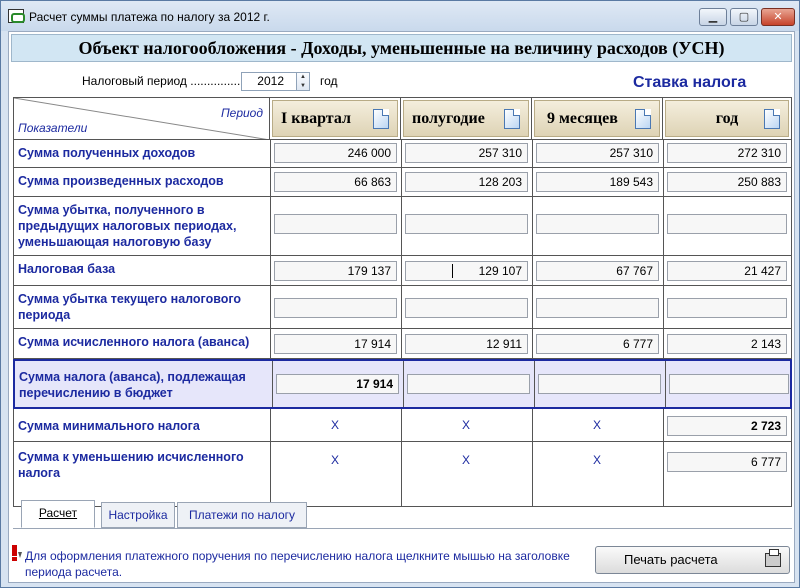  Describe the element at coordinates (109, 426) in the screenshot. I see `row-label: Сумма минимального налога` at that location.